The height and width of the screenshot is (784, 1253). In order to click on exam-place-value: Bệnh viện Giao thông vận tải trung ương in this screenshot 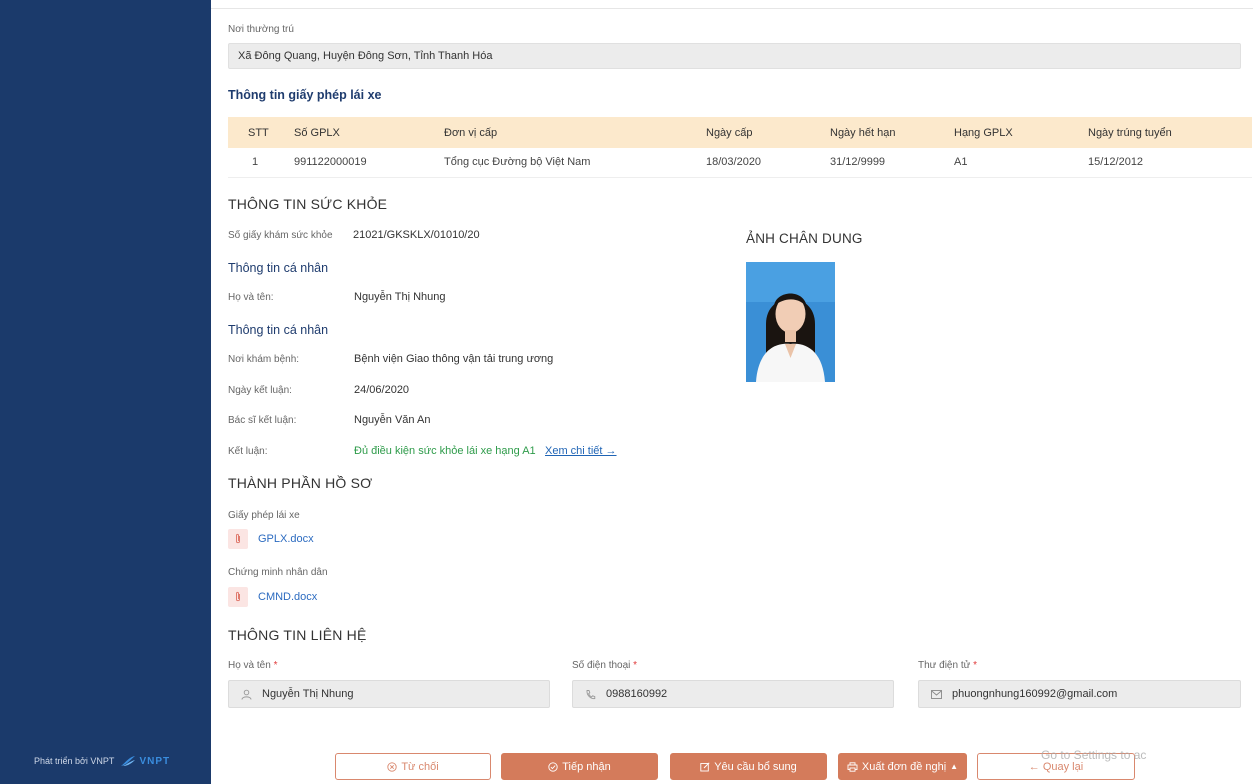, I will do `click(454, 359)`.